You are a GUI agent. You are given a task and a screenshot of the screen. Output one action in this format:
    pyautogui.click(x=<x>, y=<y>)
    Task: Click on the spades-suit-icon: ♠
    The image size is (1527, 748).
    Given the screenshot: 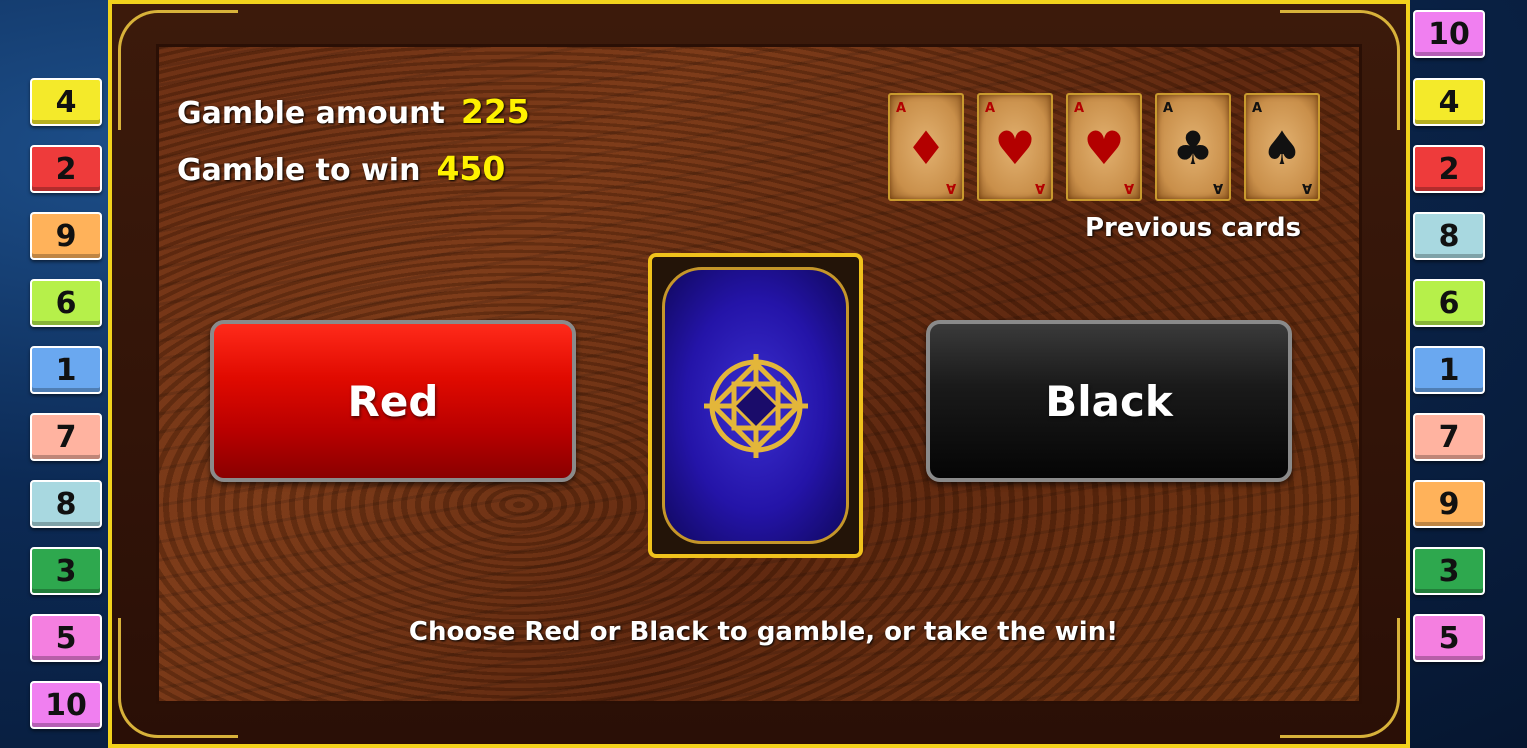 What is the action you would take?
    pyautogui.click(x=1282, y=148)
    